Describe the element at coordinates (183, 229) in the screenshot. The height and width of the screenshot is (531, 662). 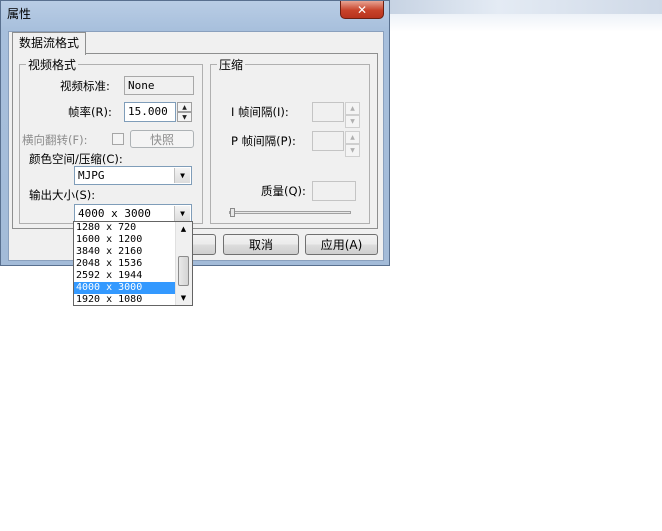
I see `scroll-up-icon: ▲` at that location.